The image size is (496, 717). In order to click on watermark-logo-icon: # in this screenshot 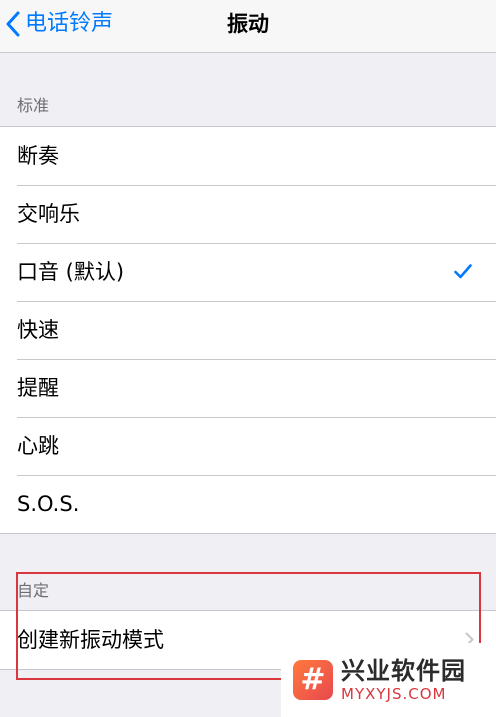, I will do `click(313, 680)`.